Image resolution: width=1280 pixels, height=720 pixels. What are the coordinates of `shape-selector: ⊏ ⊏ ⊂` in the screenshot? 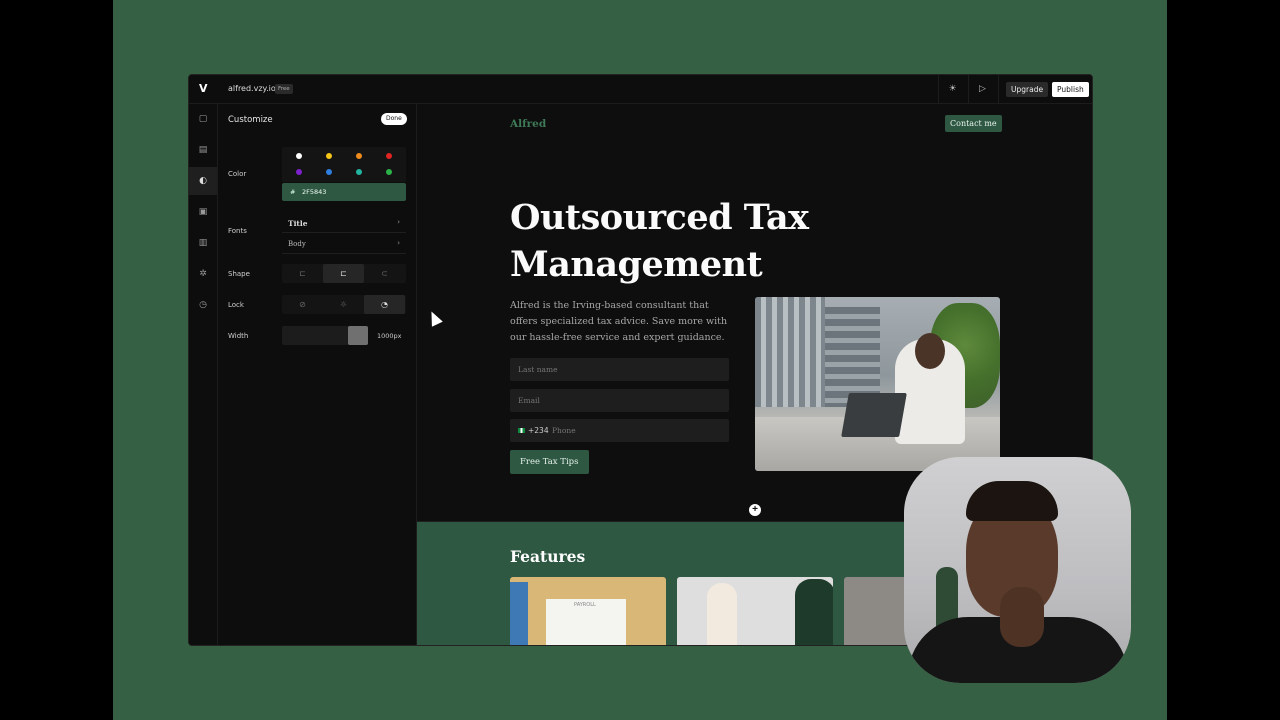 It's located at (344, 273).